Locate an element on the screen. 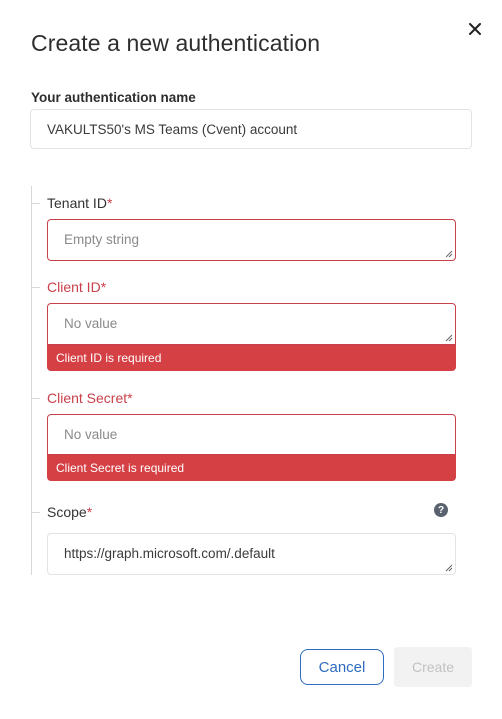 The width and height of the screenshot is (502, 719). question-circle-icon: ? is located at coordinates (441, 510).